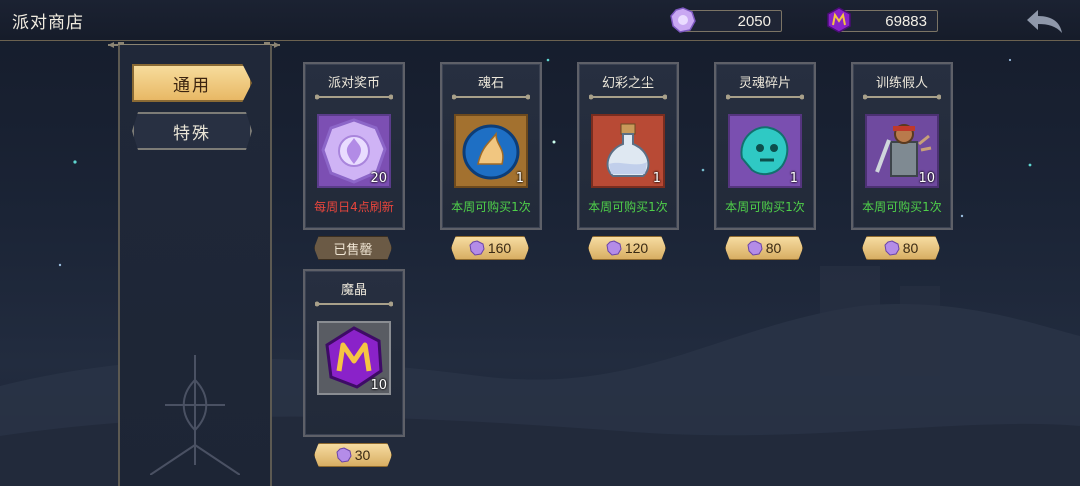  What do you see at coordinates (192, 85) in the screenshot?
I see `tab-general-label: 通用` at bounding box center [192, 85].